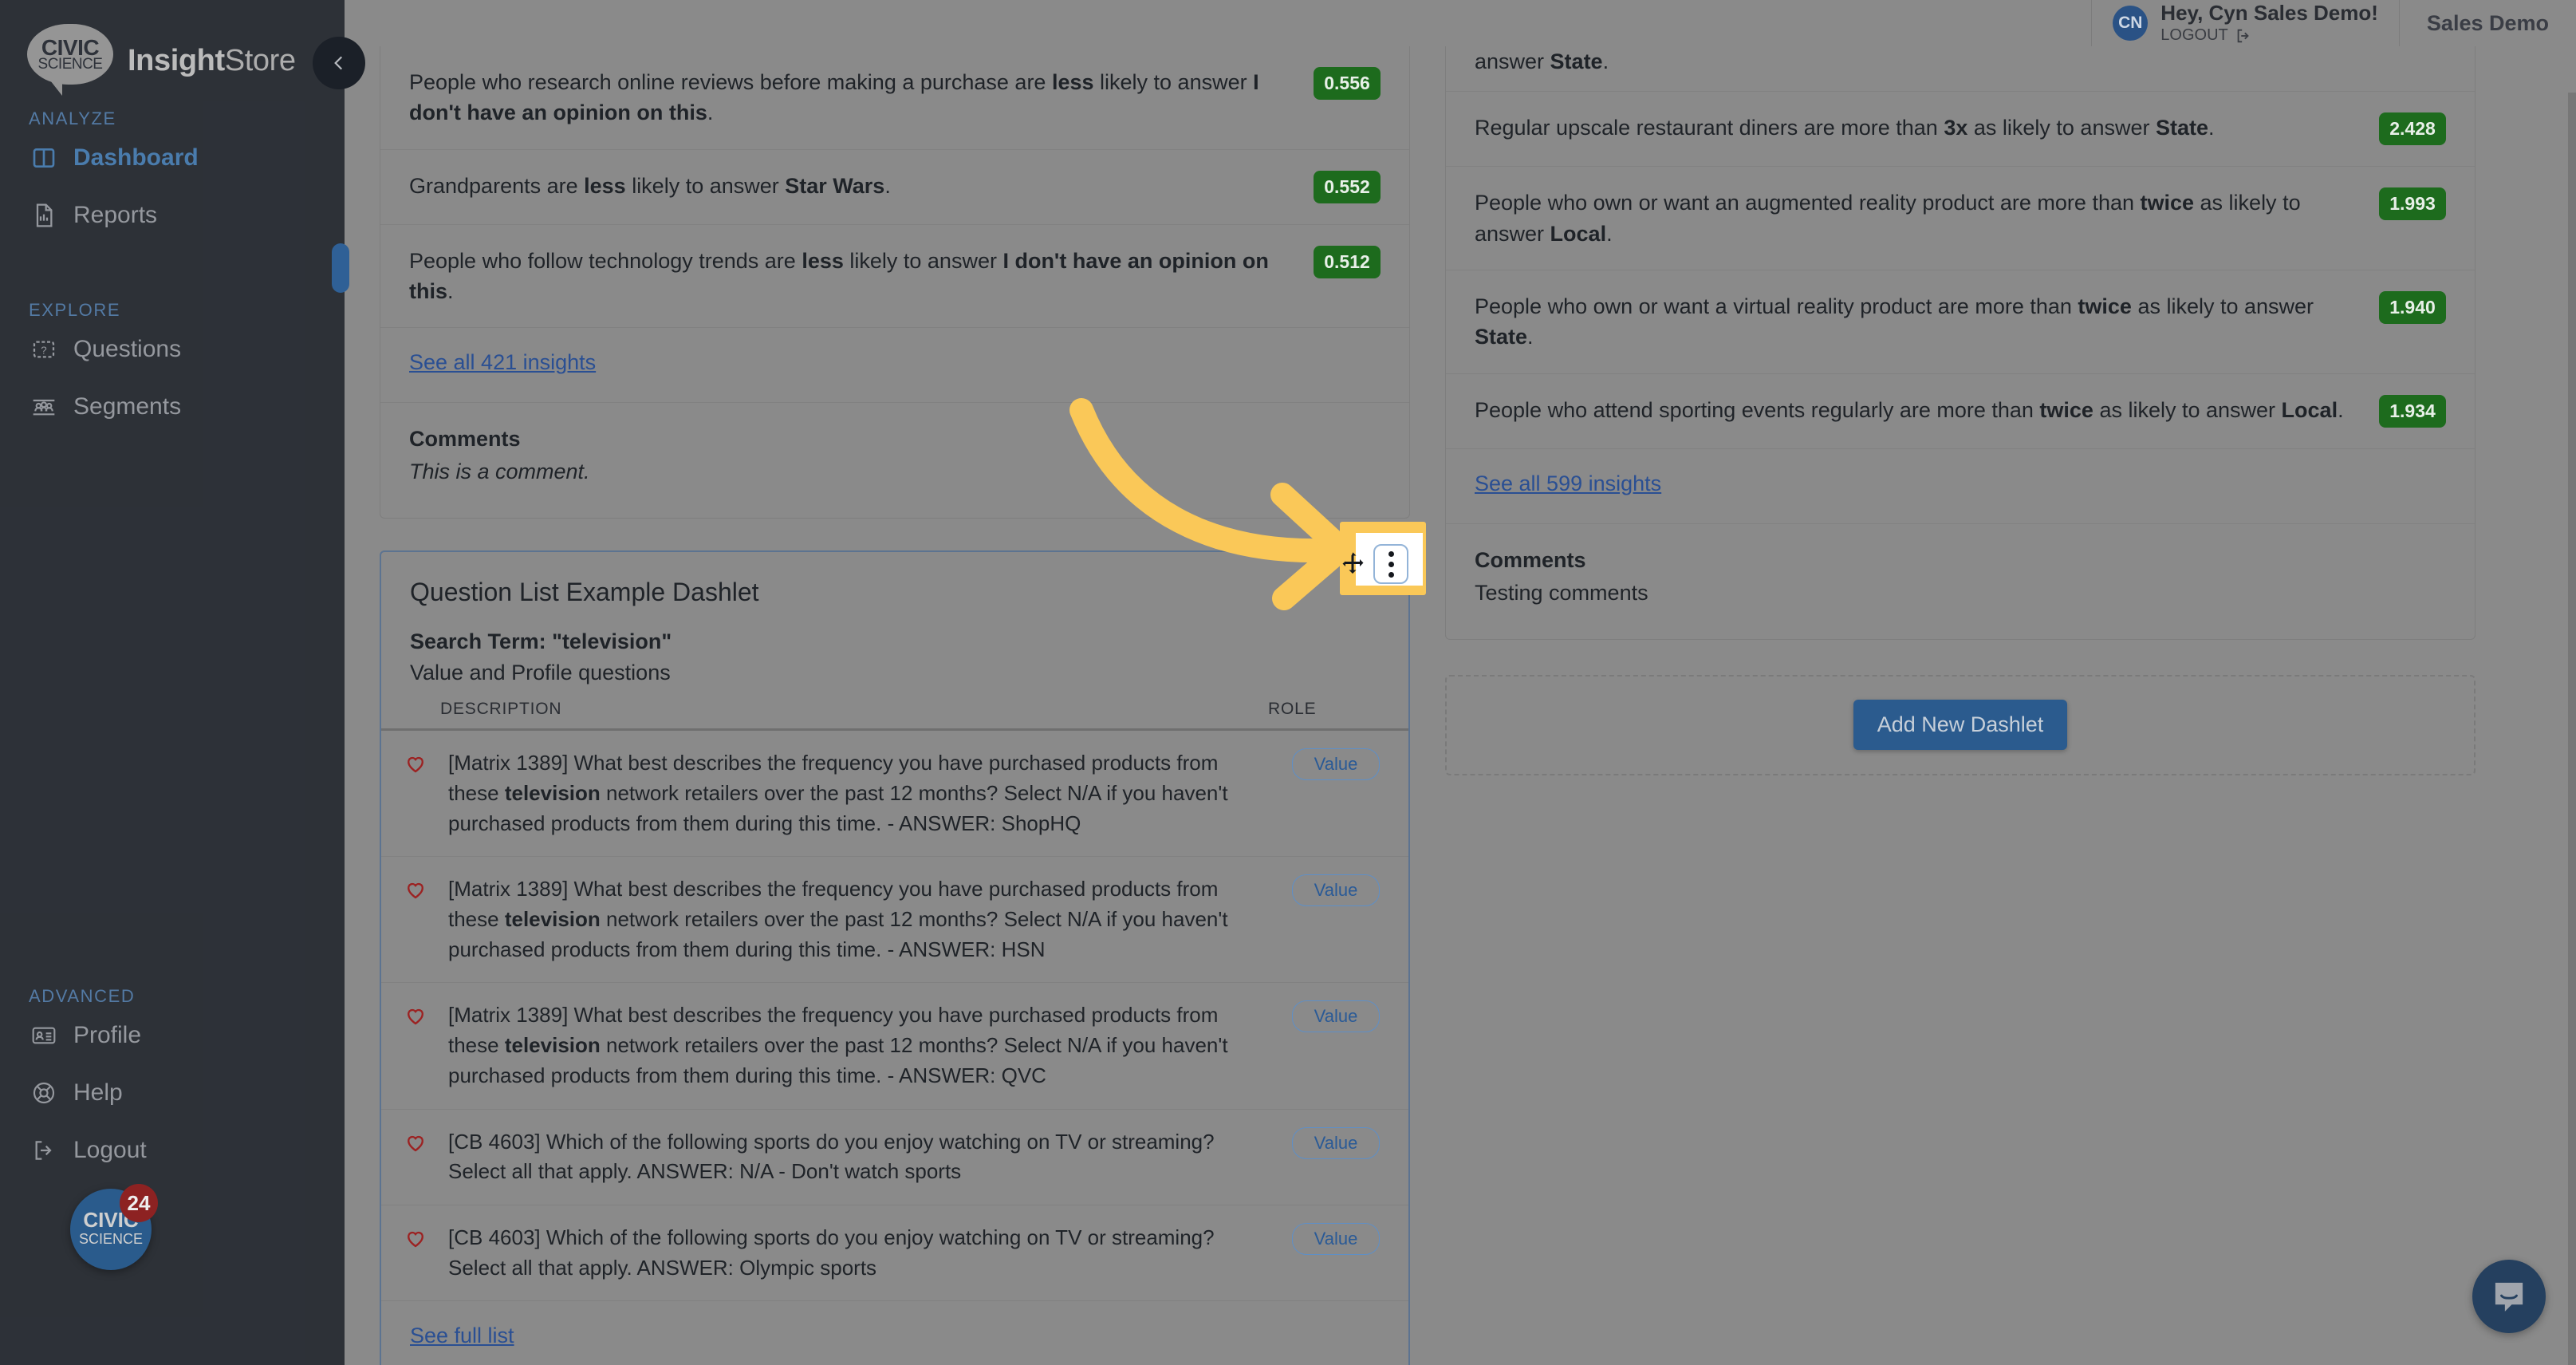  I want to click on comments-title: Comments, so click(1530, 559).